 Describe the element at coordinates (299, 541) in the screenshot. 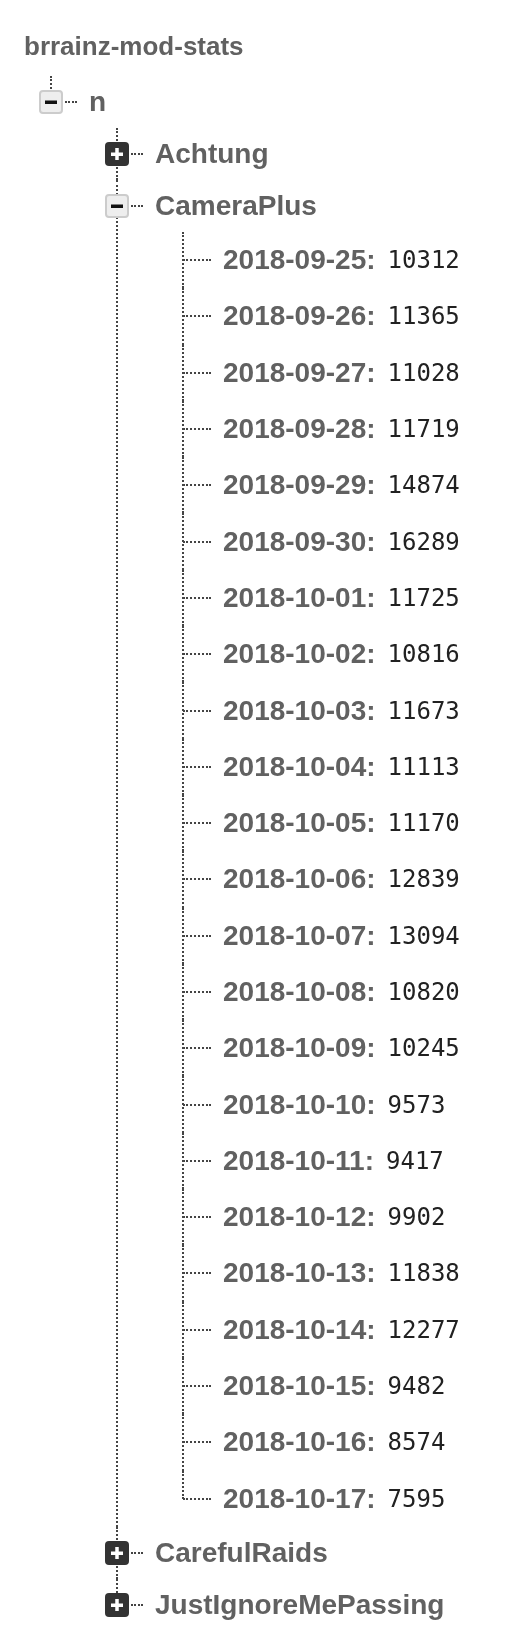

I see `node-key: 2018-09-30:` at that location.